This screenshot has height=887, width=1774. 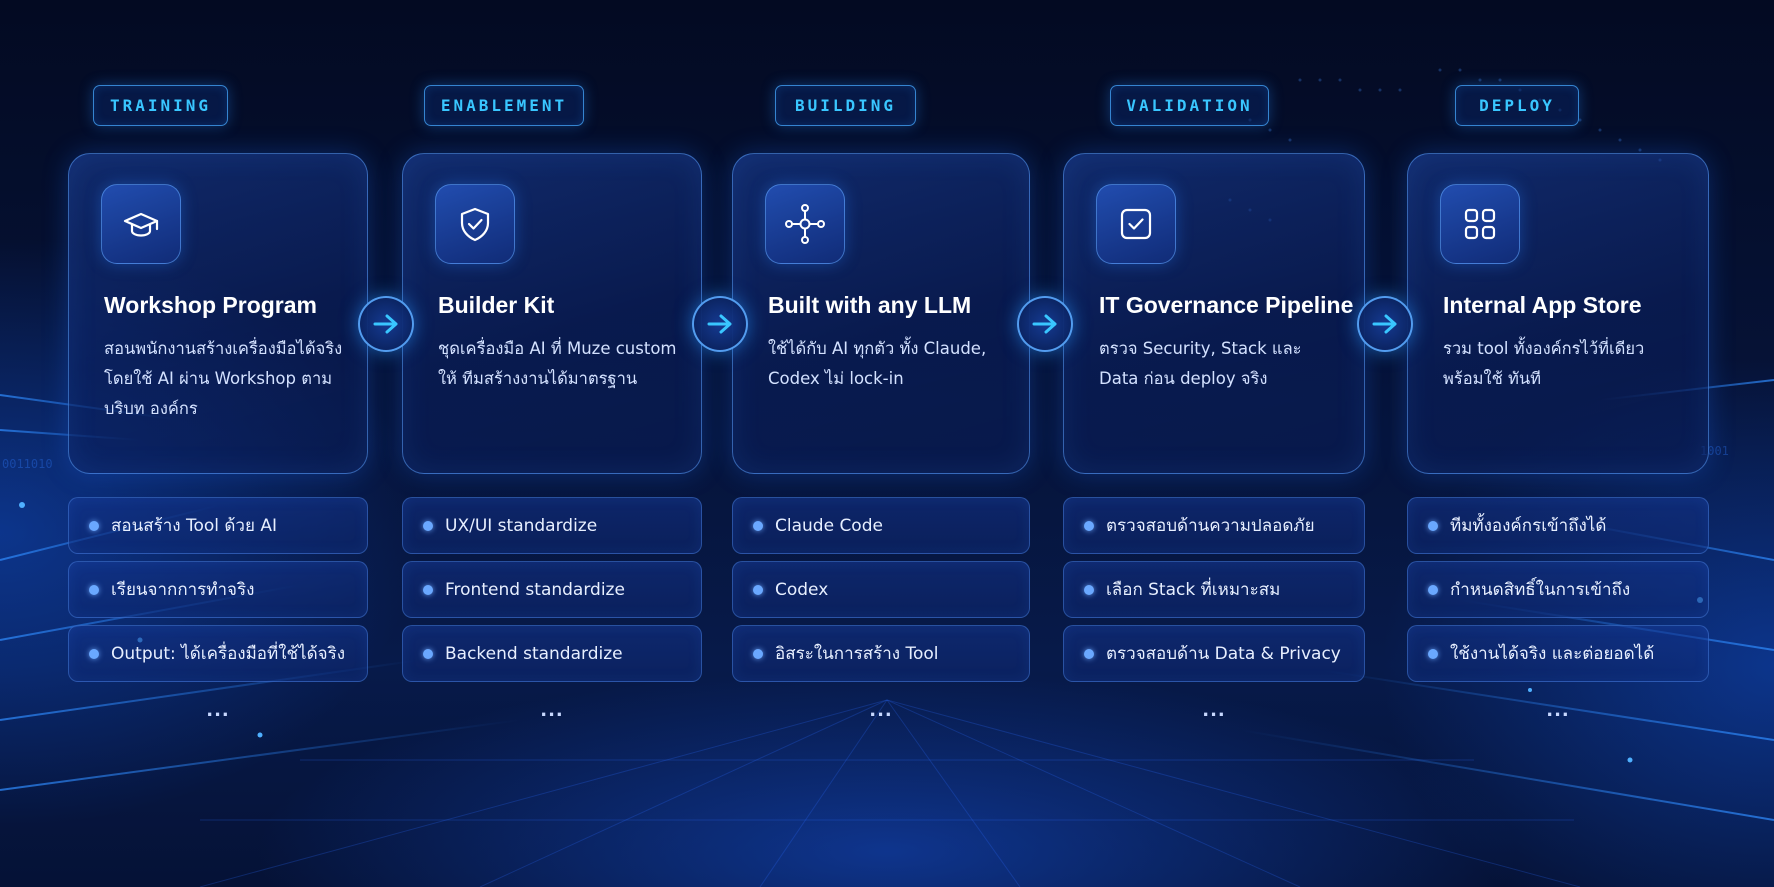 What do you see at coordinates (805, 224) in the screenshot?
I see `network-hub-icon` at bounding box center [805, 224].